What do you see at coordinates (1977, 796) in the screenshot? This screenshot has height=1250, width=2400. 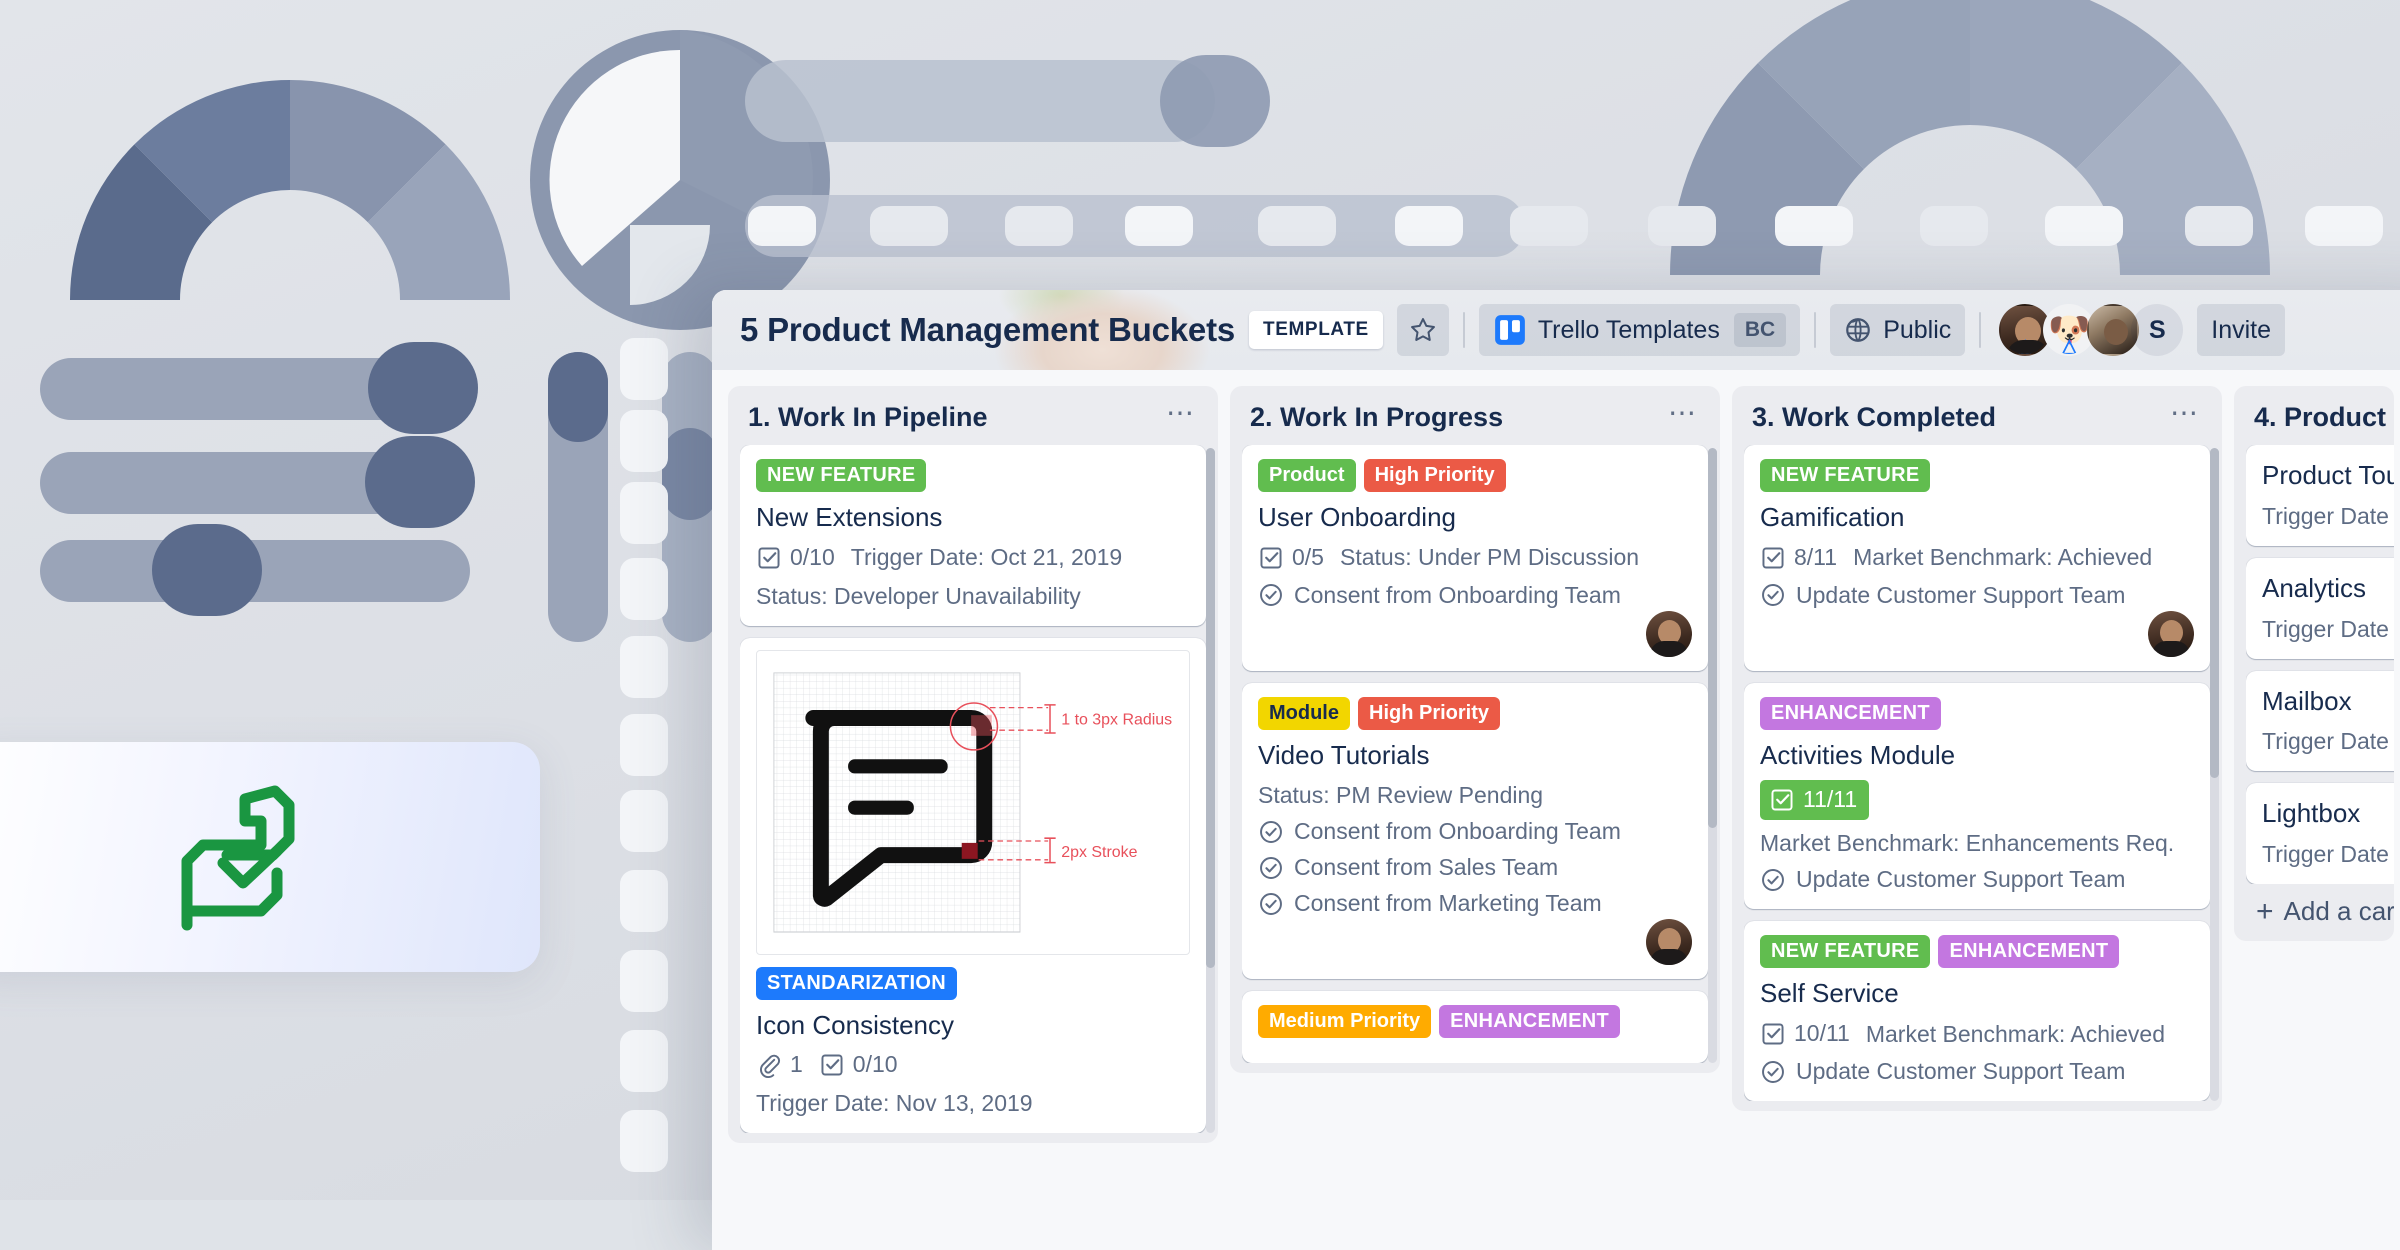 I see `card-activities-module: ENHANCEMENT Activities Module 11/11` at bounding box center [1977, 796].